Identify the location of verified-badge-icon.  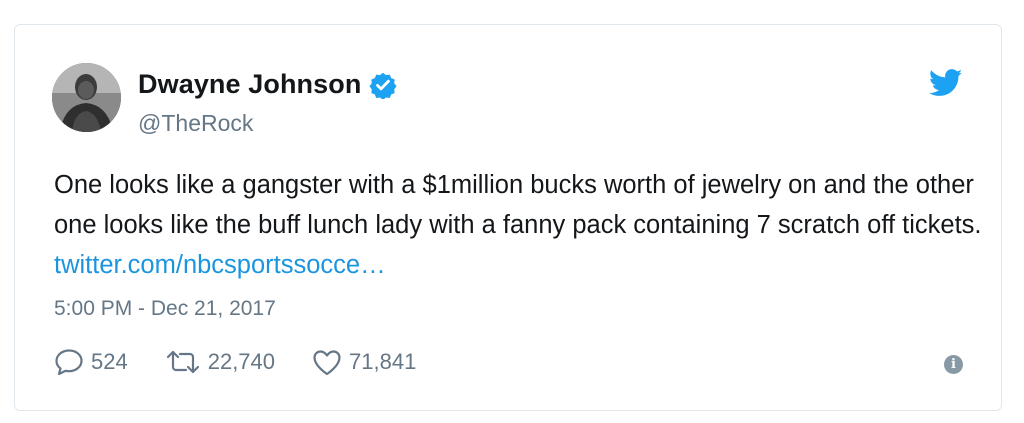
(383, 85).